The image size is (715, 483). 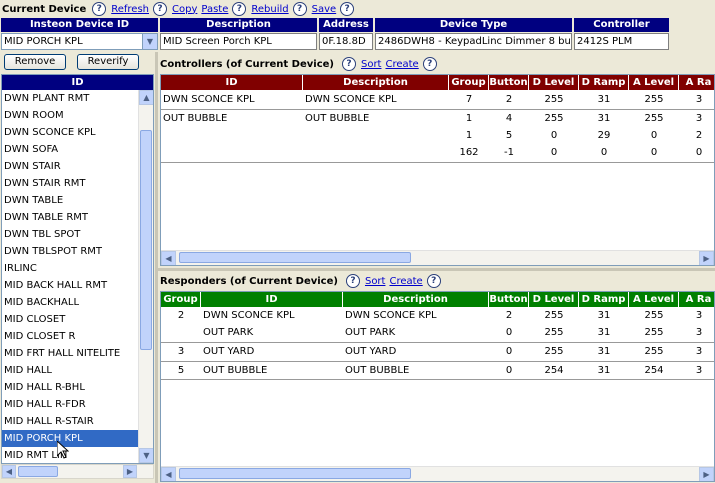 I want to click on responders-col-header: D Ramp, so click(x=604, y=299).